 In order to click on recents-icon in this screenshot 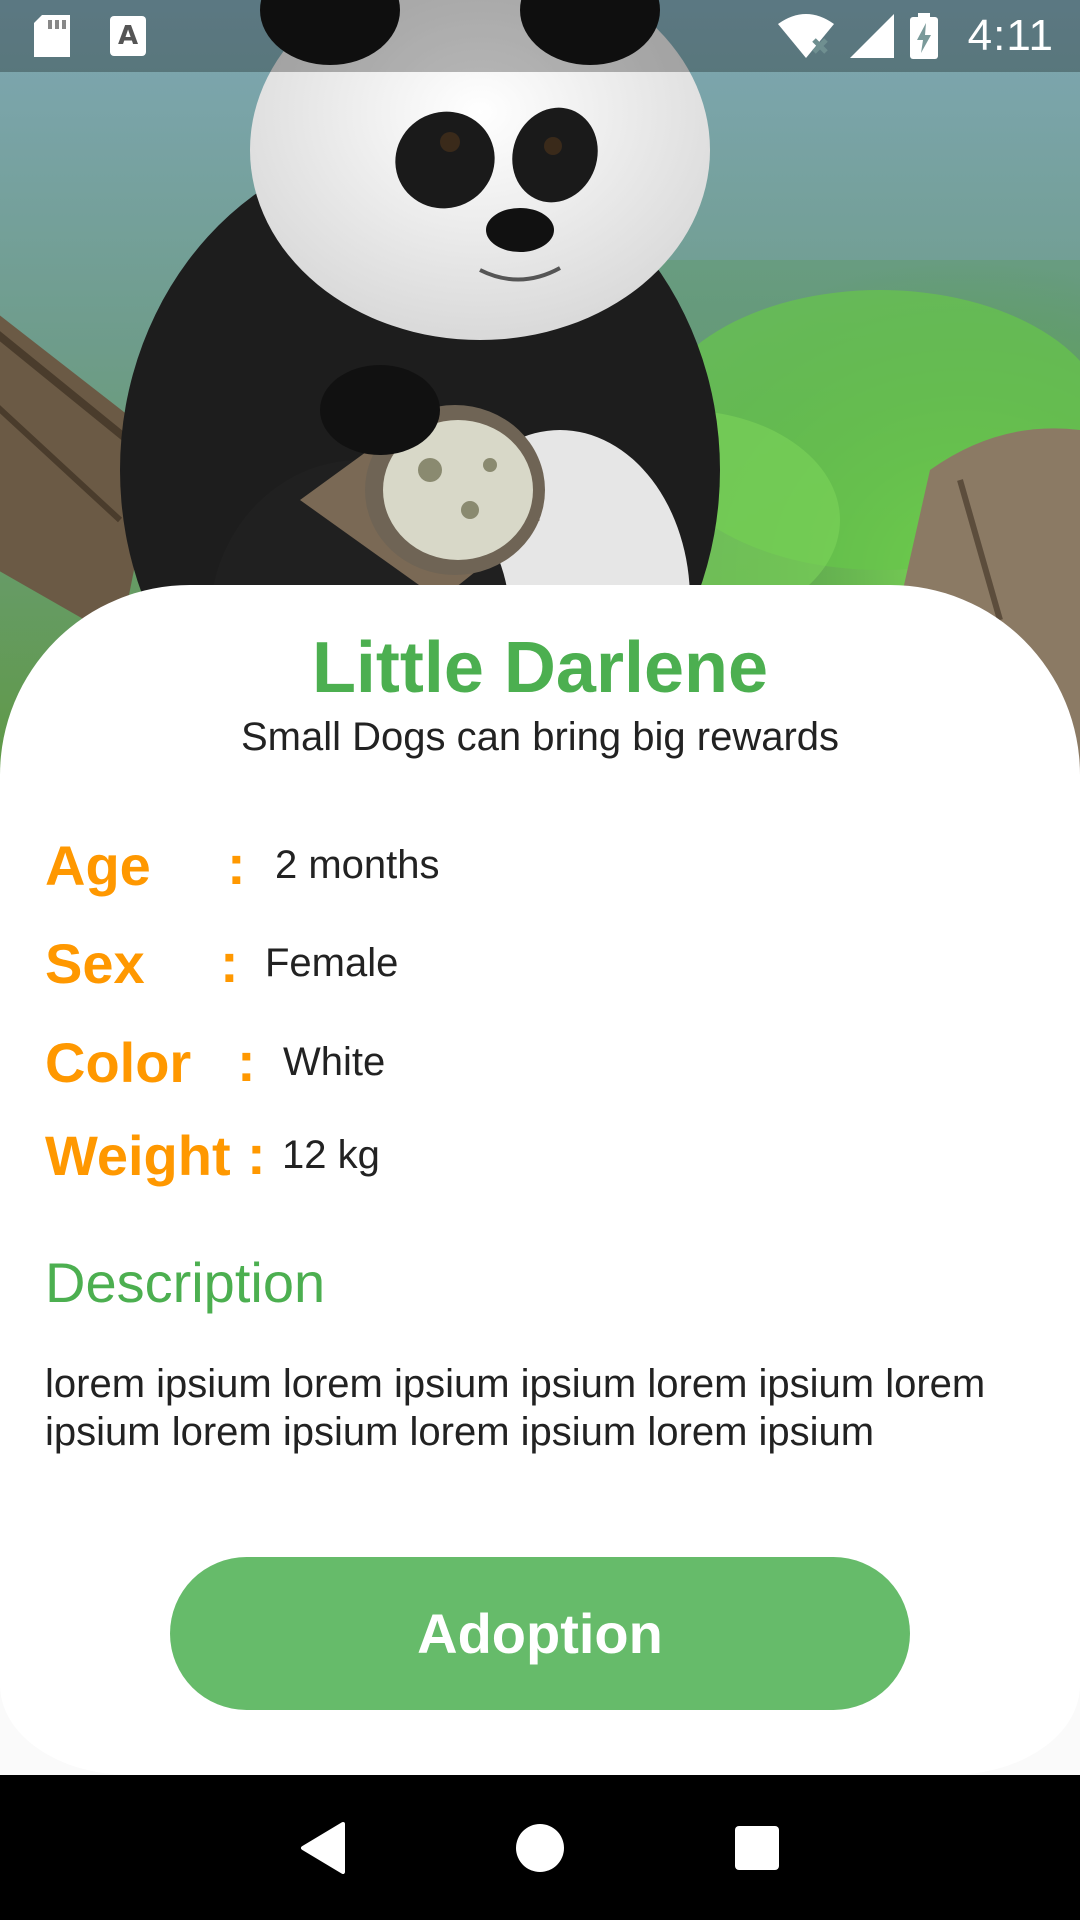, I will do `click(756, 1847)`.